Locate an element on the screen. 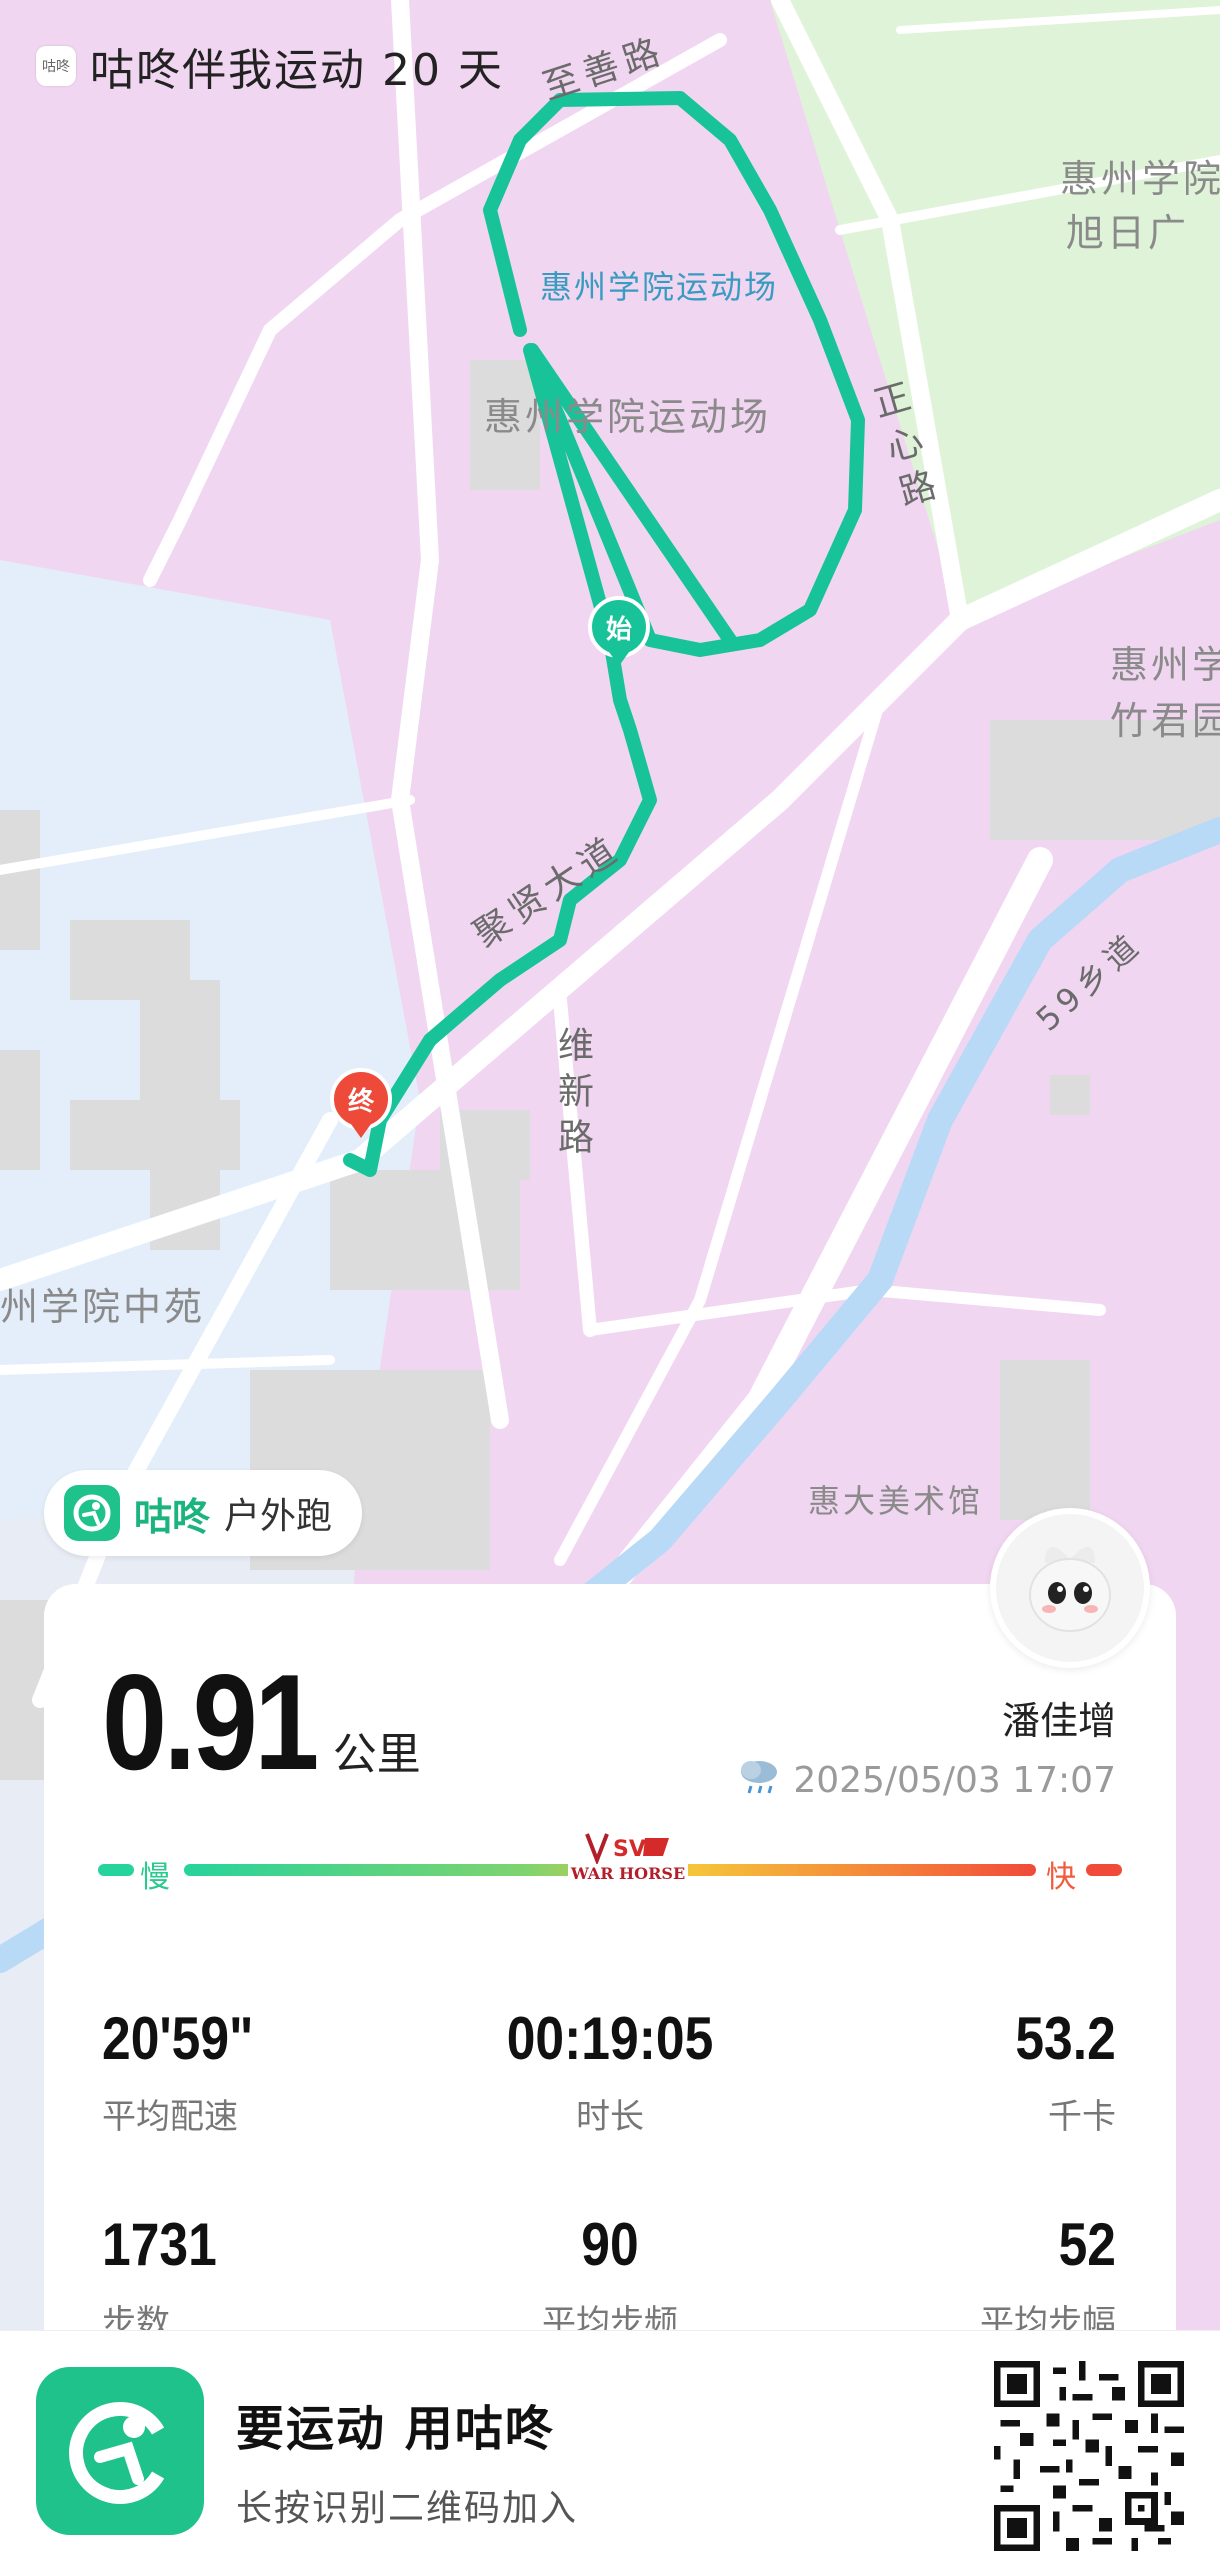  svg-text: SV is located at coordinates (629, 1849).